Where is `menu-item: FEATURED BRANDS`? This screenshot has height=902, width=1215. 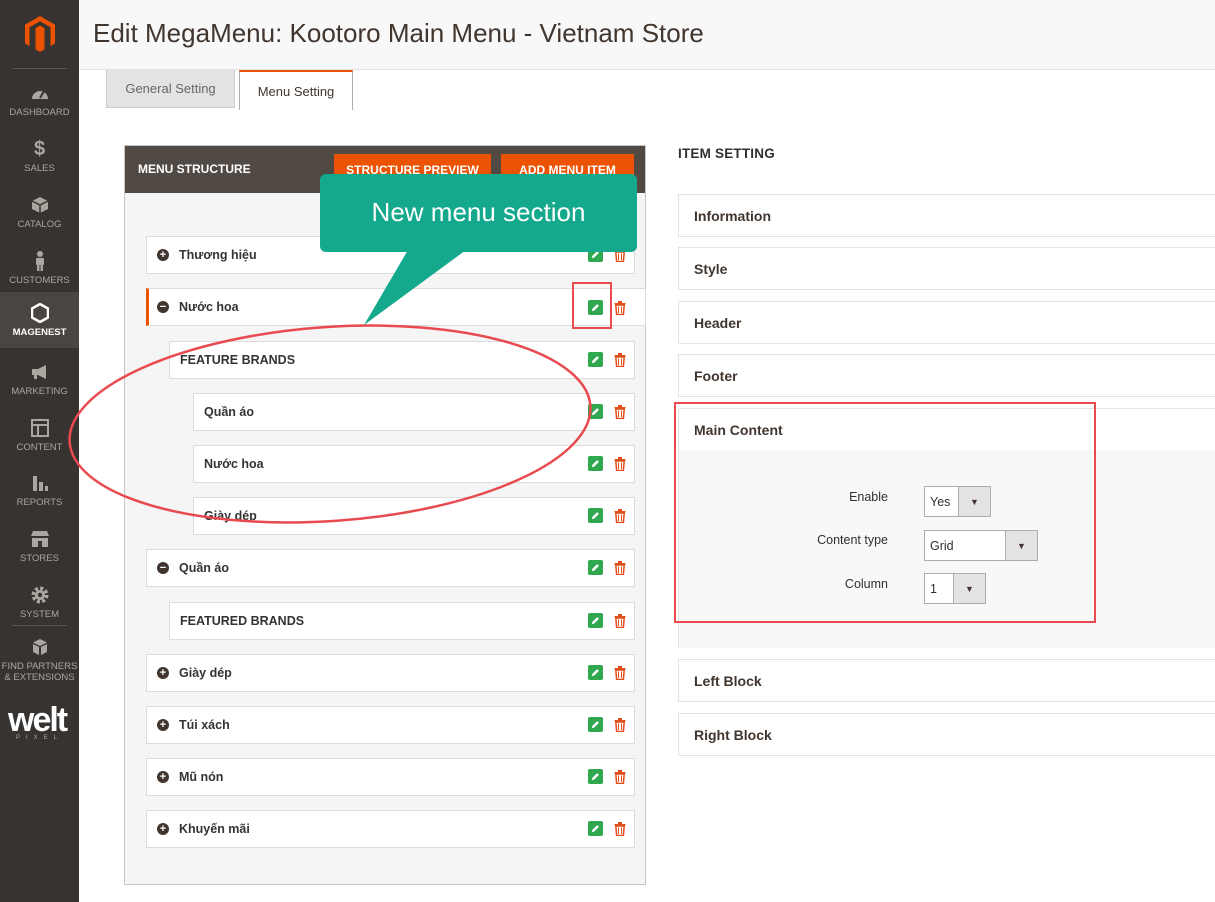 menu-item: FEATURED BRANDS is located at coordinates (402, 621).